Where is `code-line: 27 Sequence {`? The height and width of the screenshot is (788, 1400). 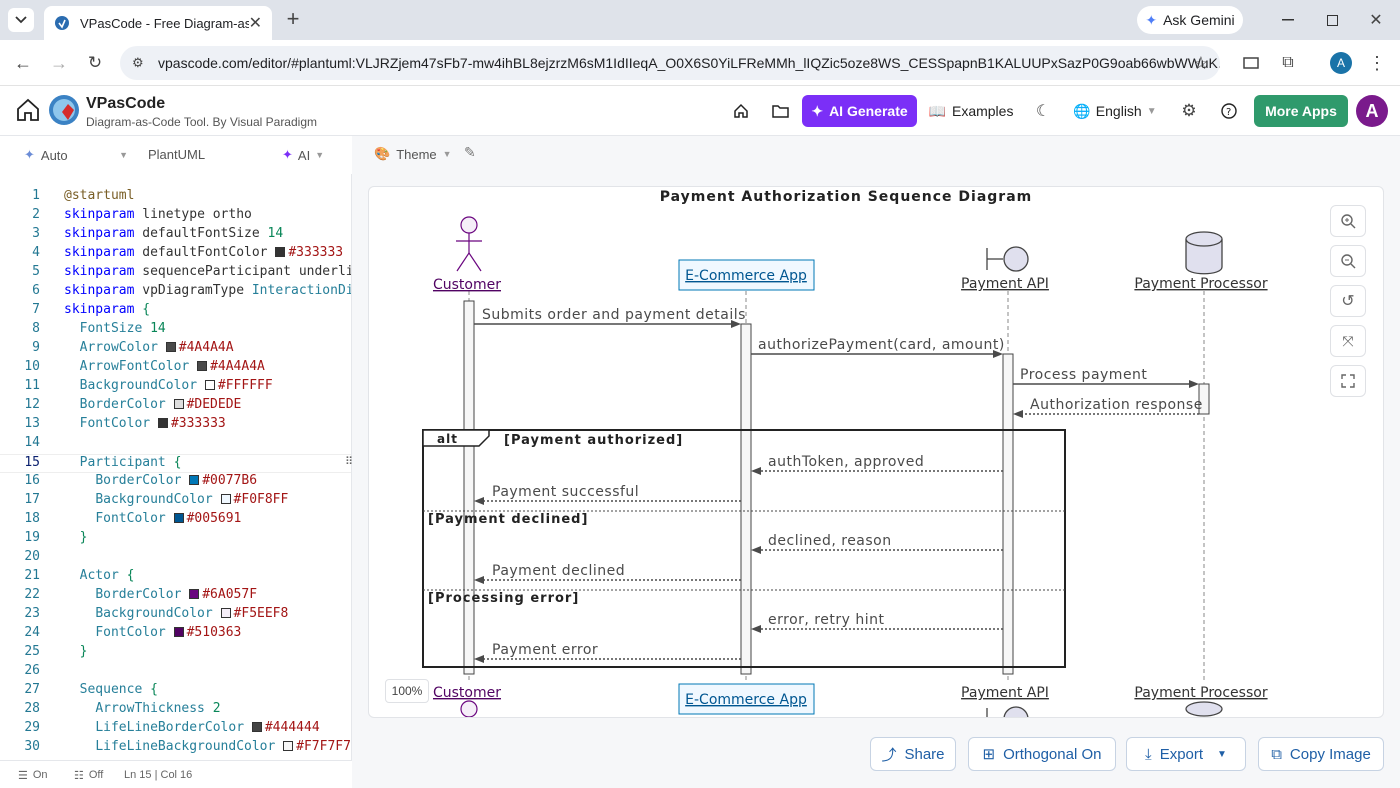
code-line: 27 Sequence { is located at coordinates (175, 691).